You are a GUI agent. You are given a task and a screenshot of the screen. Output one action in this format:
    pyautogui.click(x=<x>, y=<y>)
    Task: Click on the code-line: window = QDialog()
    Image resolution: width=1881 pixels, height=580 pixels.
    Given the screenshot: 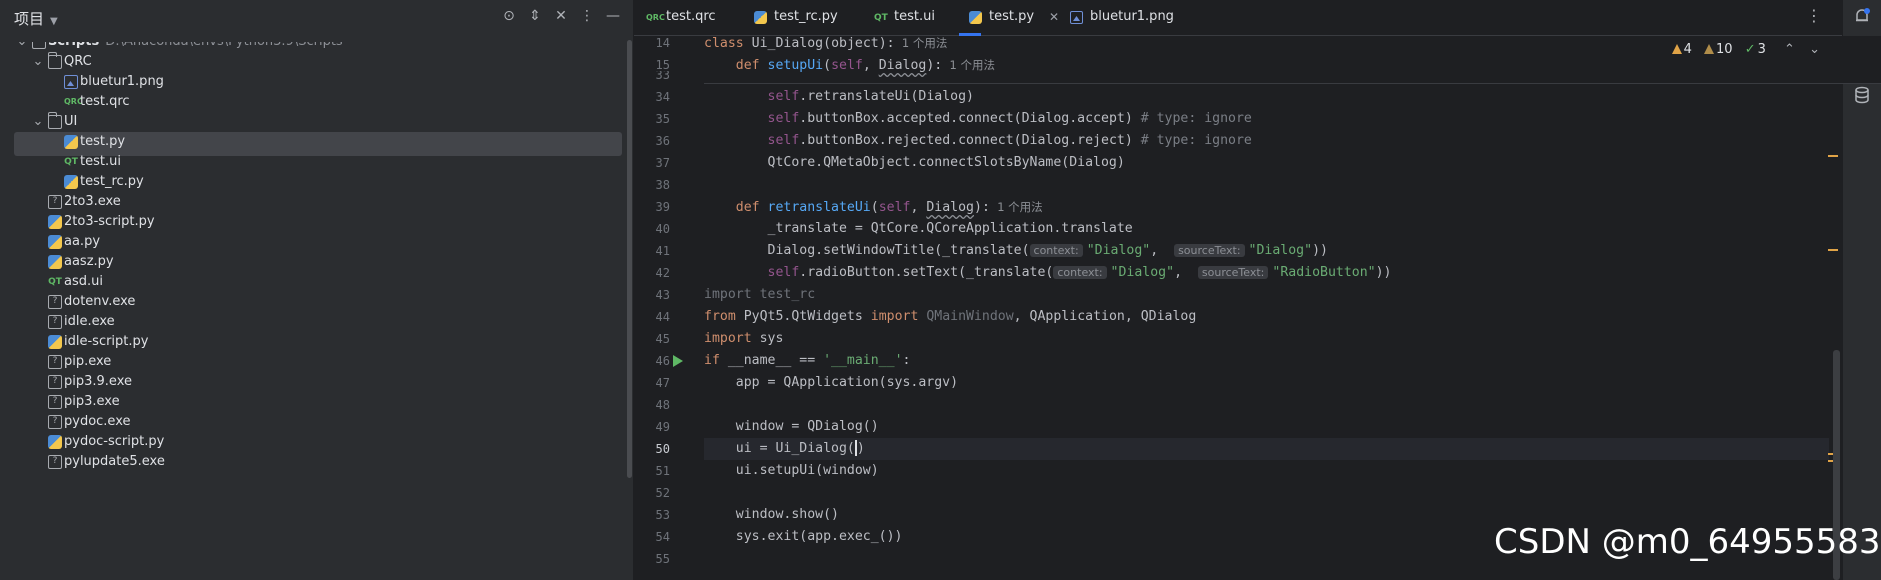 What is the action you would take?
    pyautogui.click(x=1266, y=427)
    